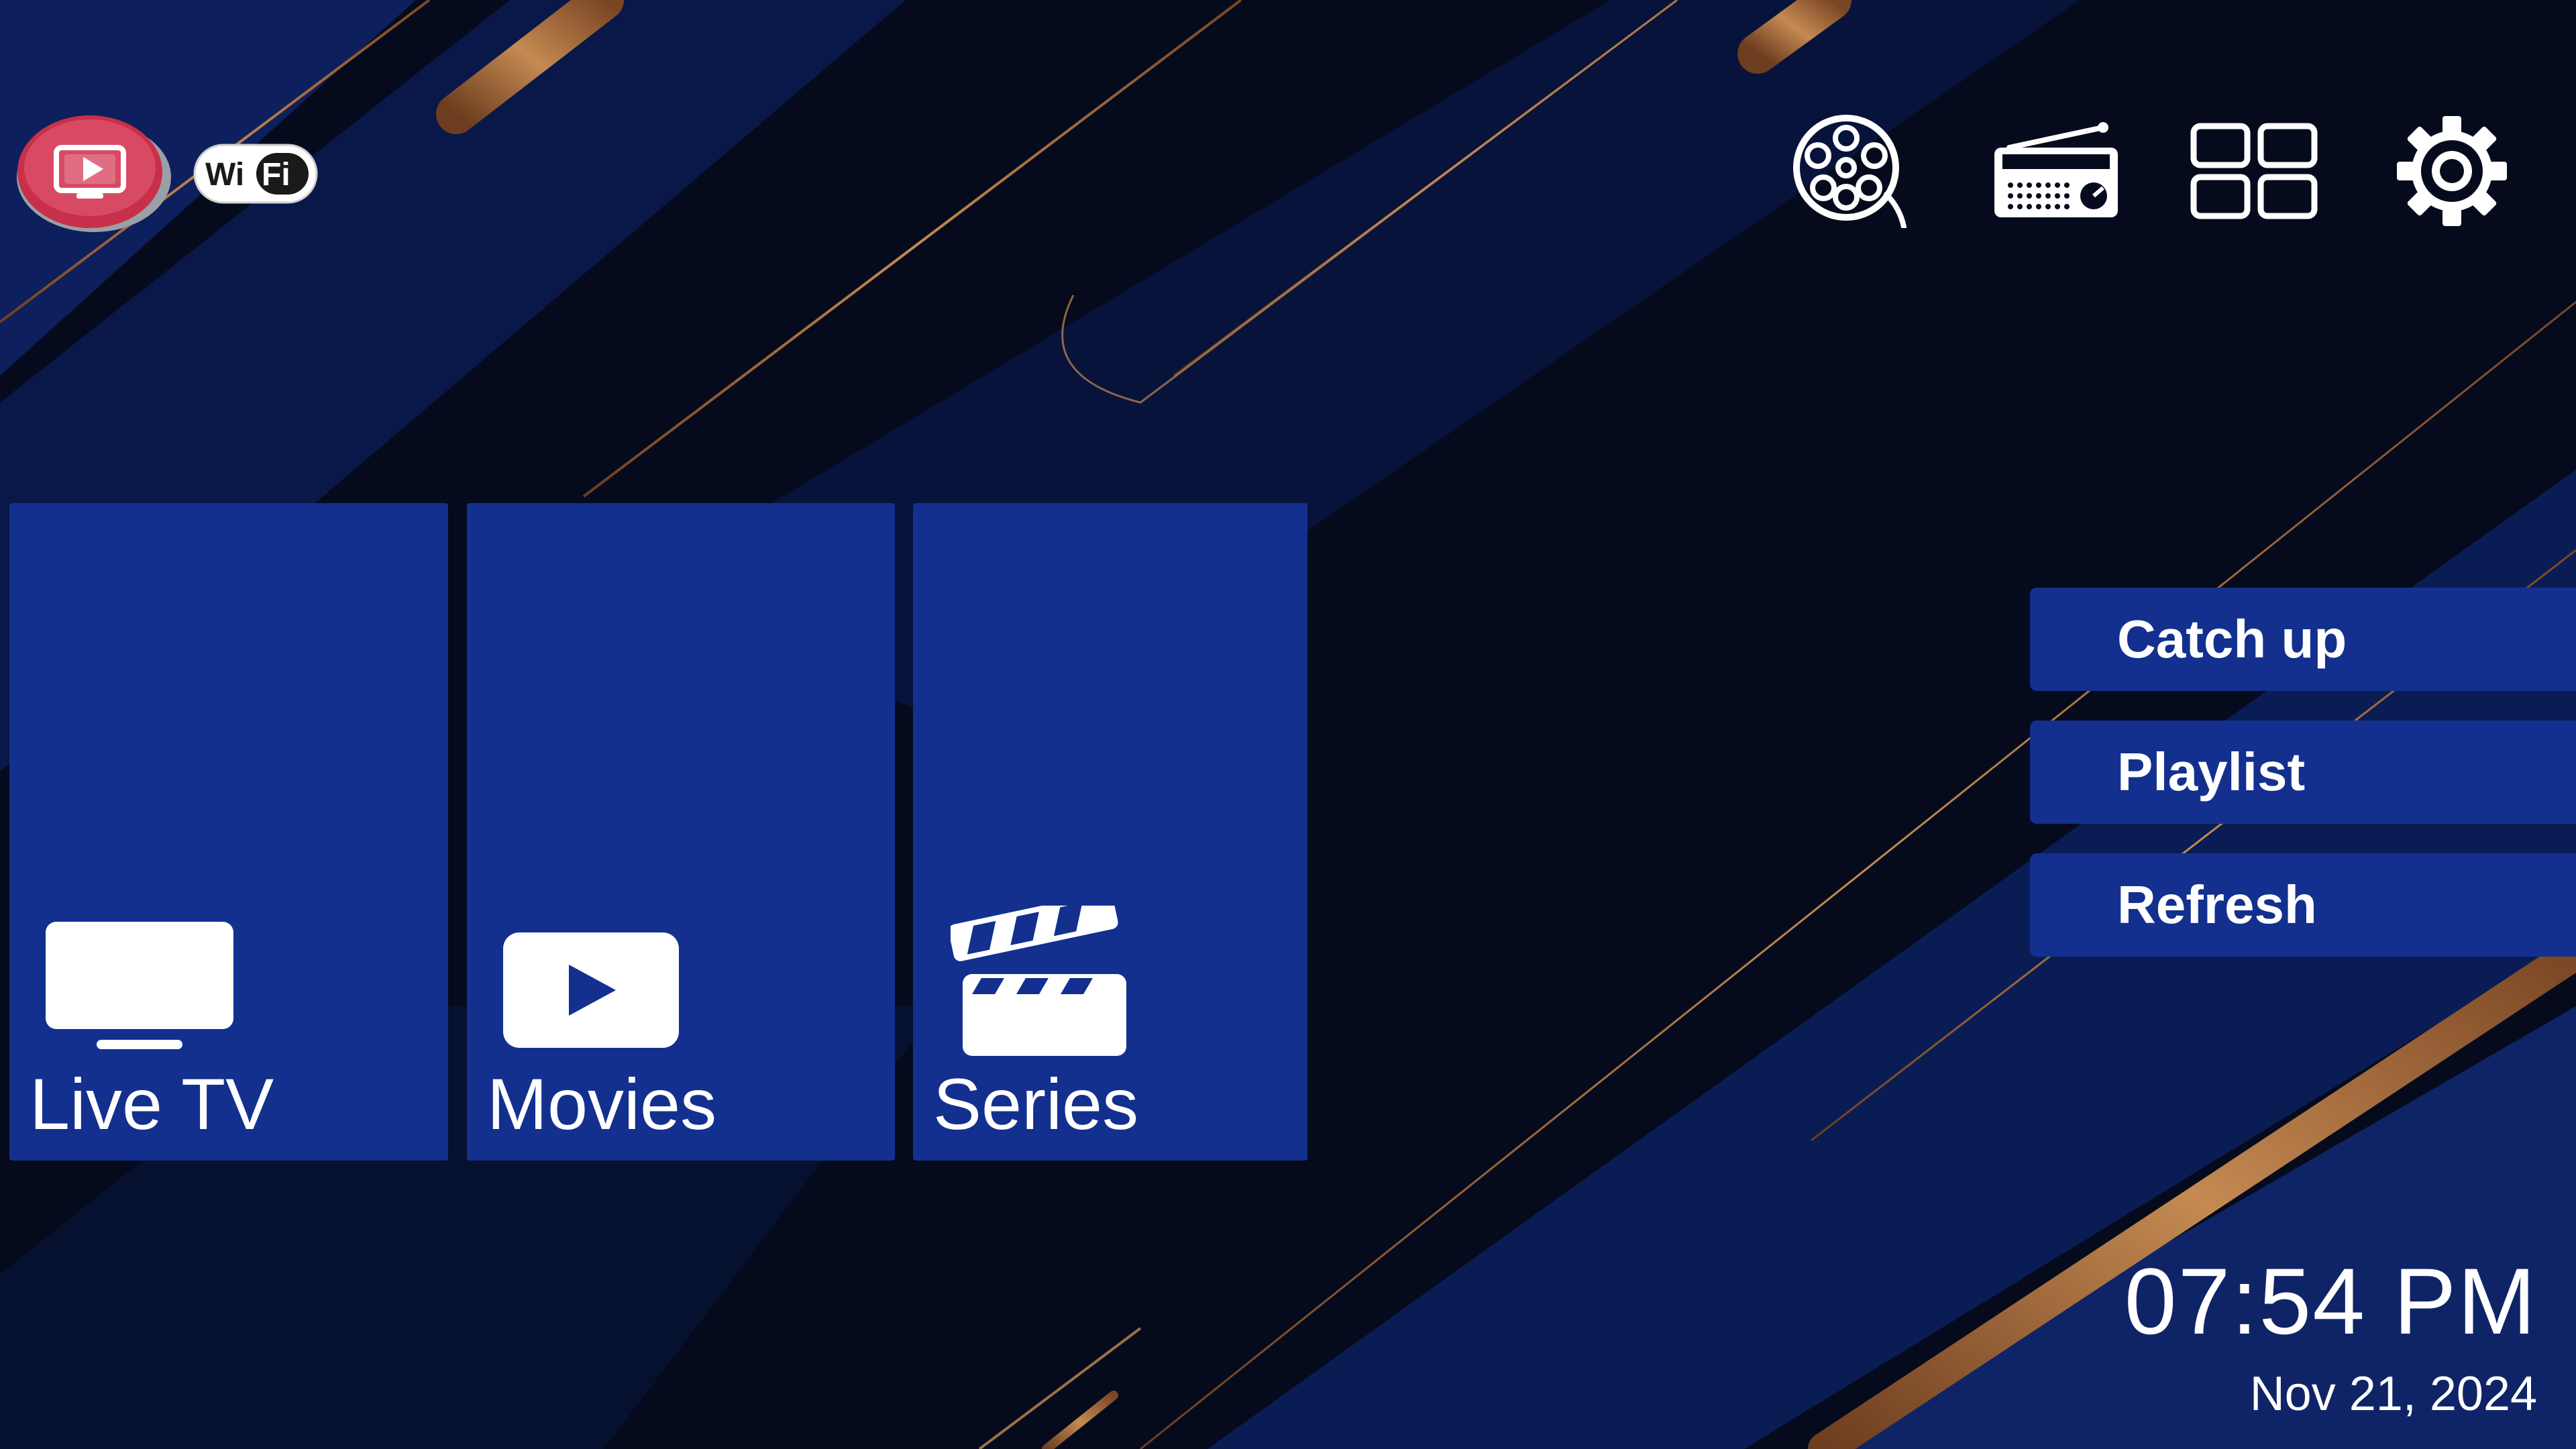  I want to click on playlist-button: Playlist, so click(2303, 772).